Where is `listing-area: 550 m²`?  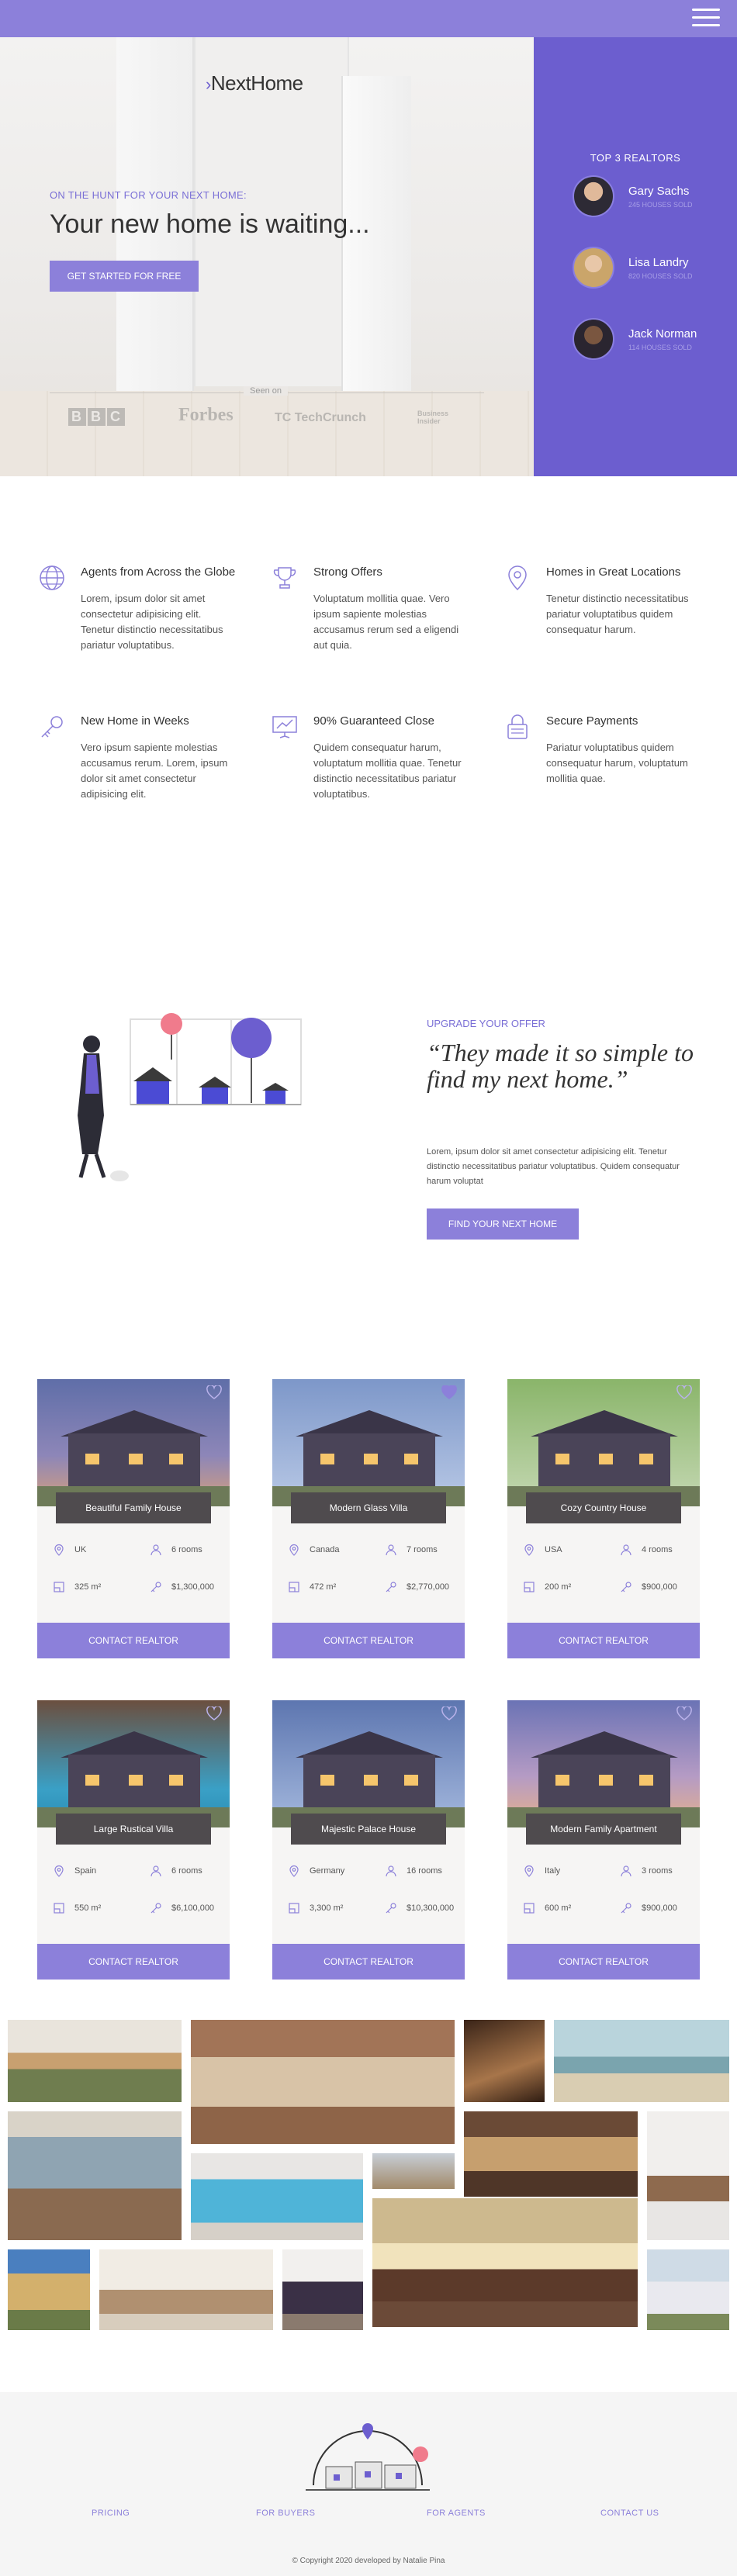
listing-area: 550 m² is located at coordinates (88, 1908).